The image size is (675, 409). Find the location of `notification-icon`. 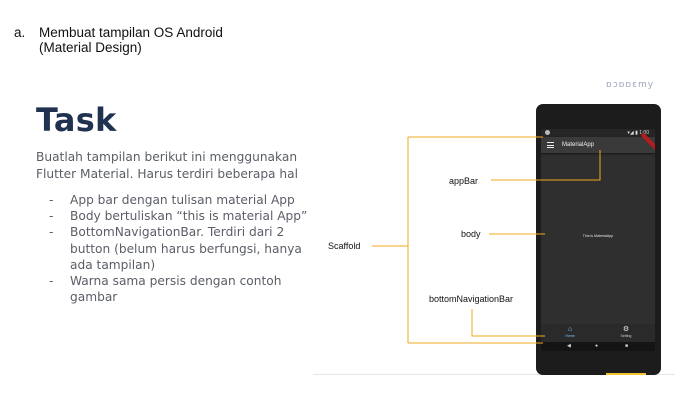

notification-icon is located at coordinates (547, 132).